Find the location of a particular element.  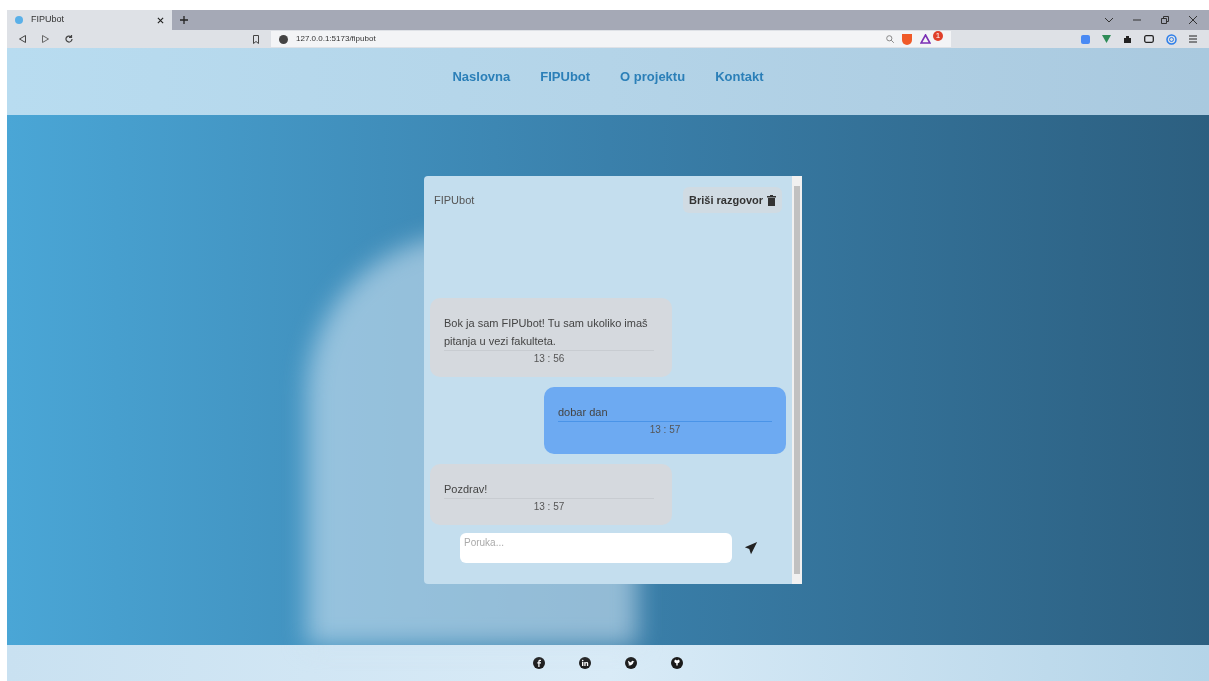

triangle-icon is located at coordinates (925, 39).